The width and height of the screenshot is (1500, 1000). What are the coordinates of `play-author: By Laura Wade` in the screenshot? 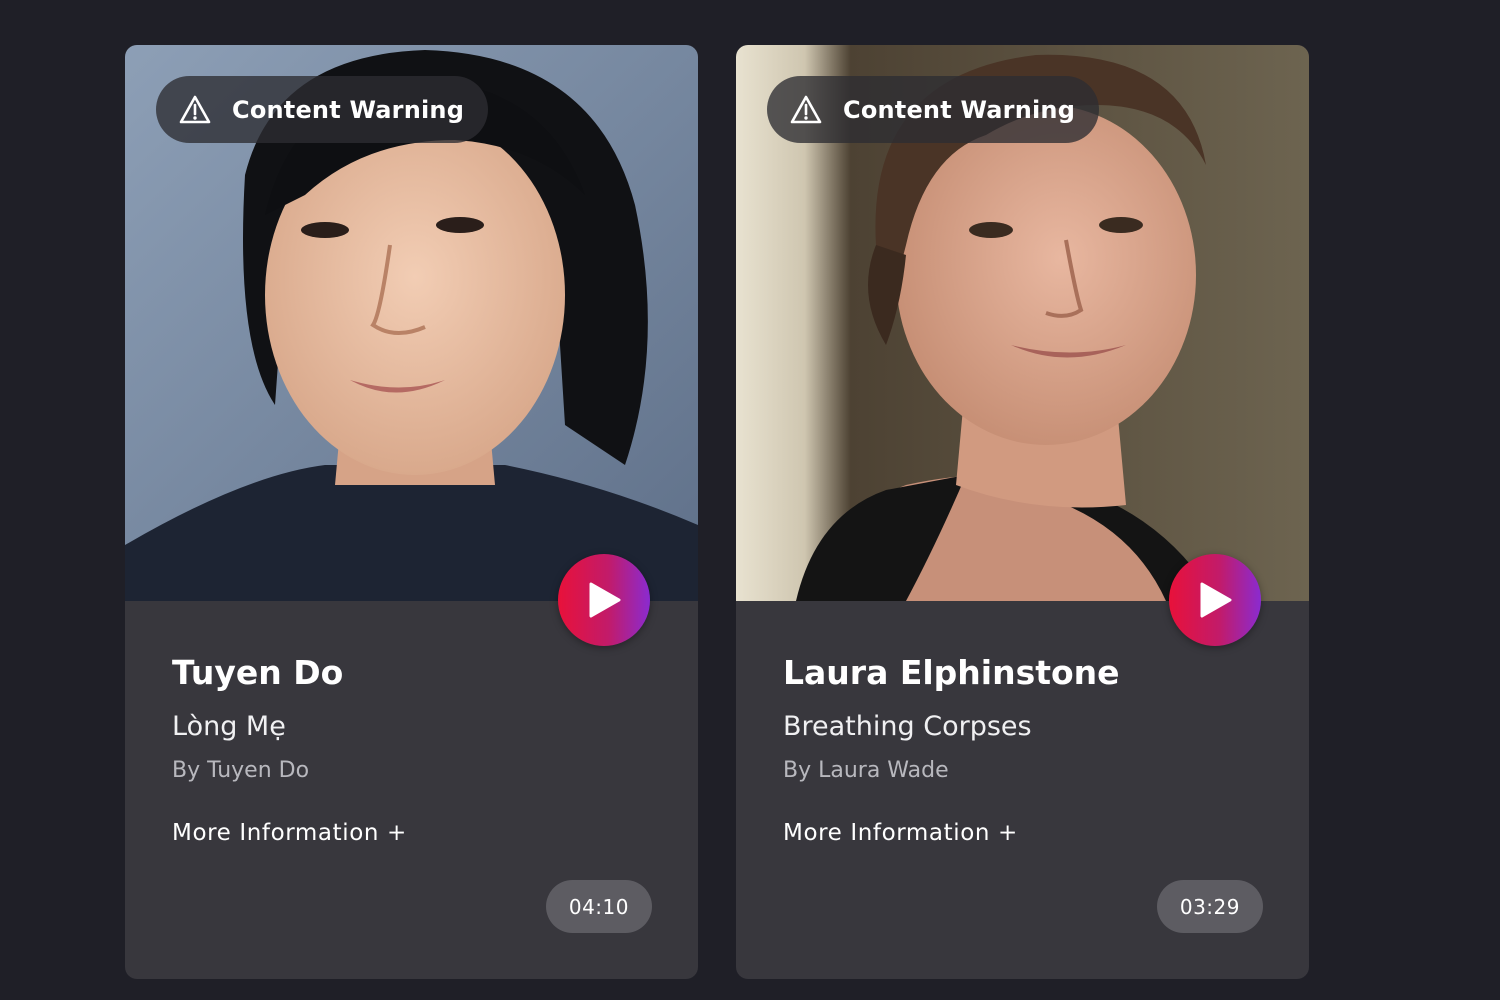 It's located at (866, 770).